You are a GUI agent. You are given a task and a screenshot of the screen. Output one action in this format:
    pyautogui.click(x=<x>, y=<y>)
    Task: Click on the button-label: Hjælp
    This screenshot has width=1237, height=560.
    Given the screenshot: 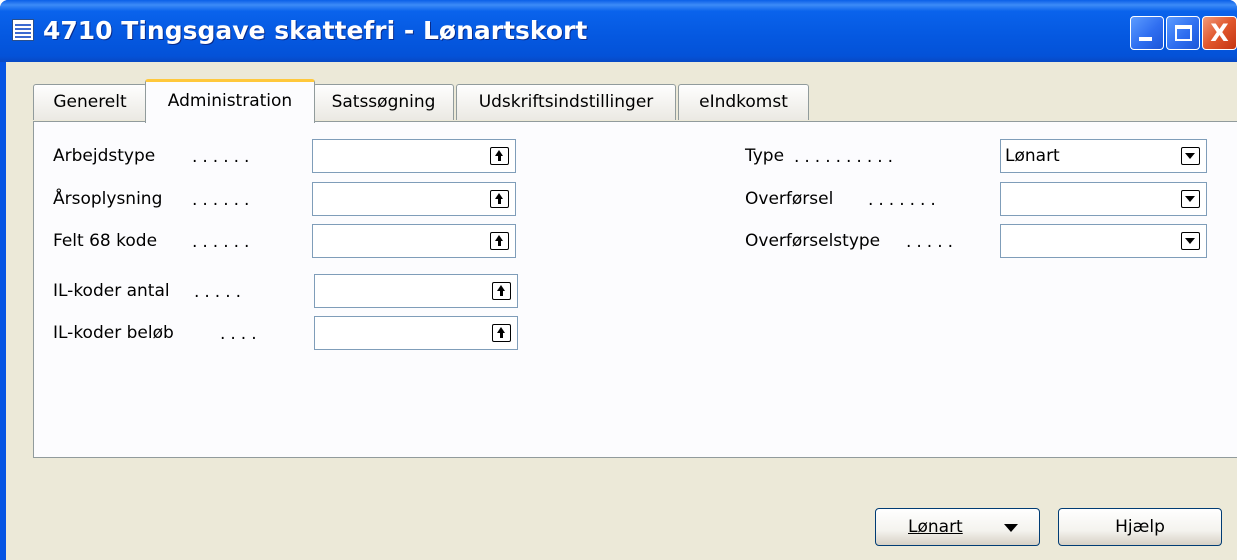 What is the action you would take?
    pyautogui.click(x=1140, y=527)
    